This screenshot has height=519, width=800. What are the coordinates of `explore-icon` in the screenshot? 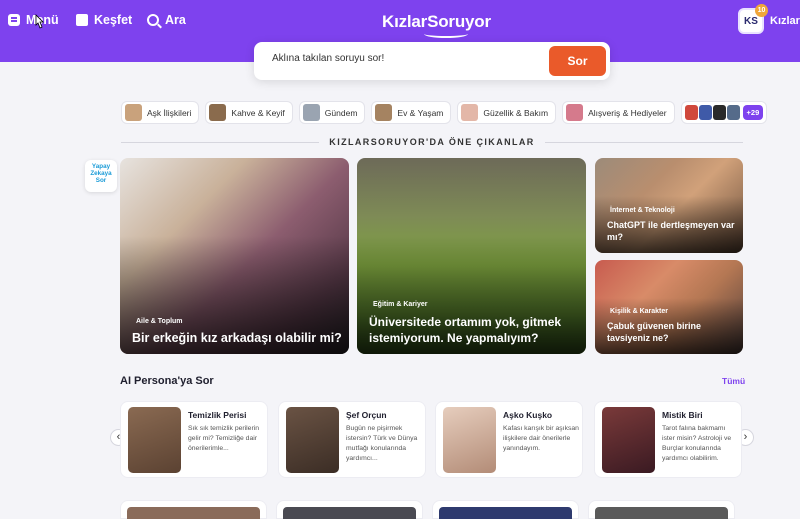 It's located at (82, 20).